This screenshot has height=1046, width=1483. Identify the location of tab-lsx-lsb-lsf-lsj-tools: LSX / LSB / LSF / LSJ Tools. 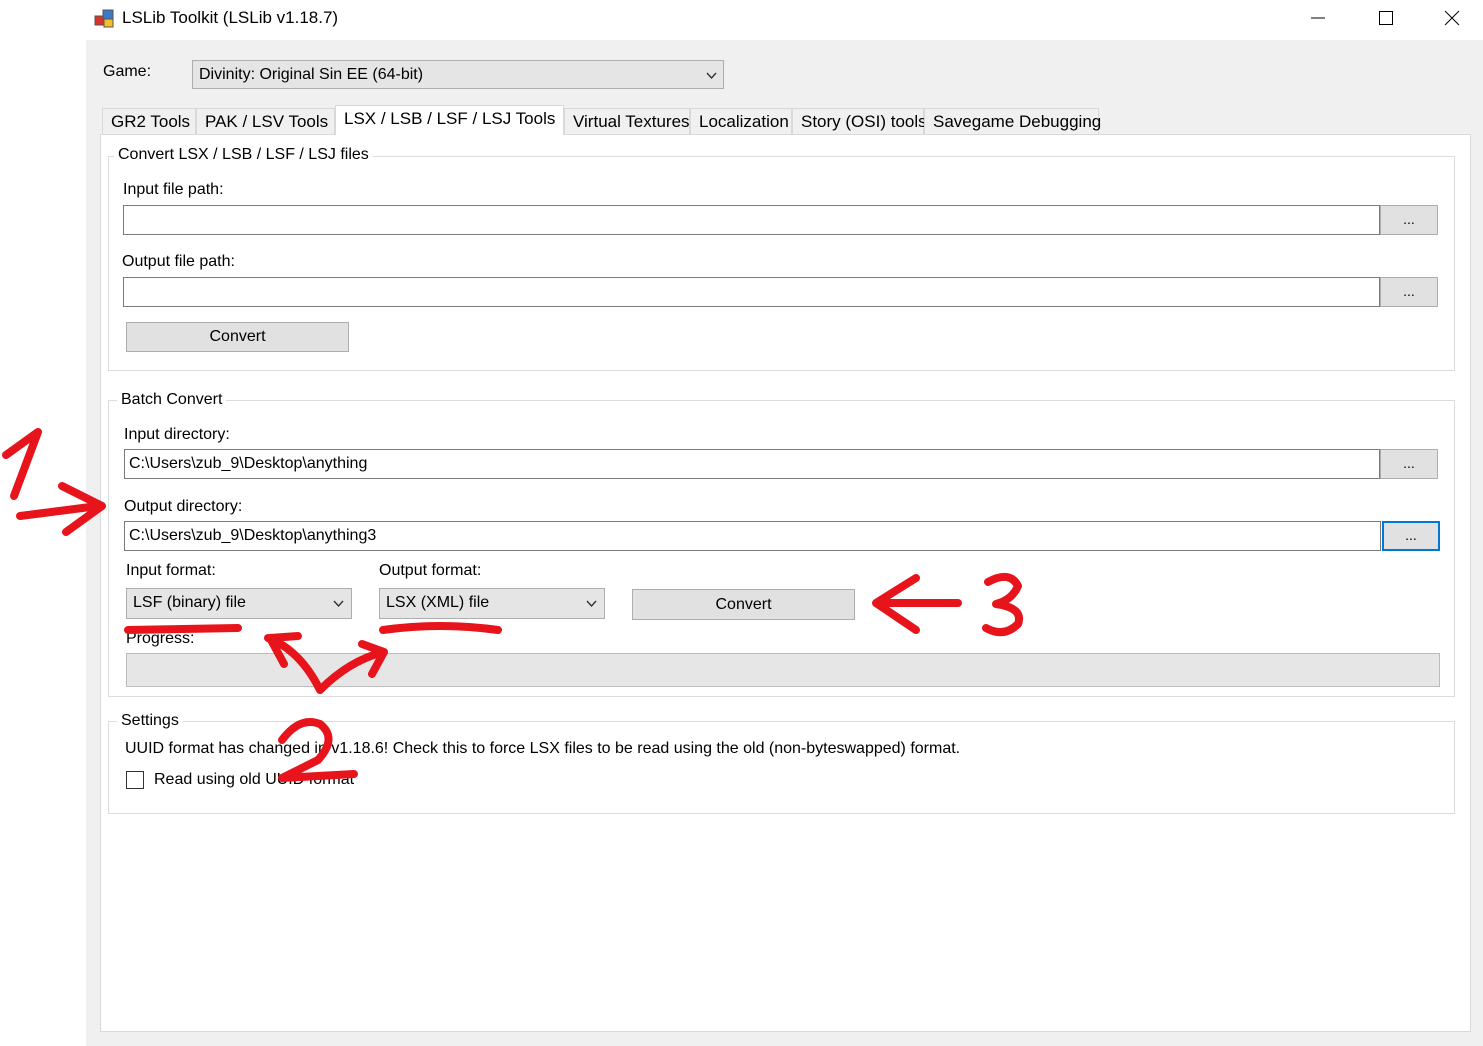
(449, 120).